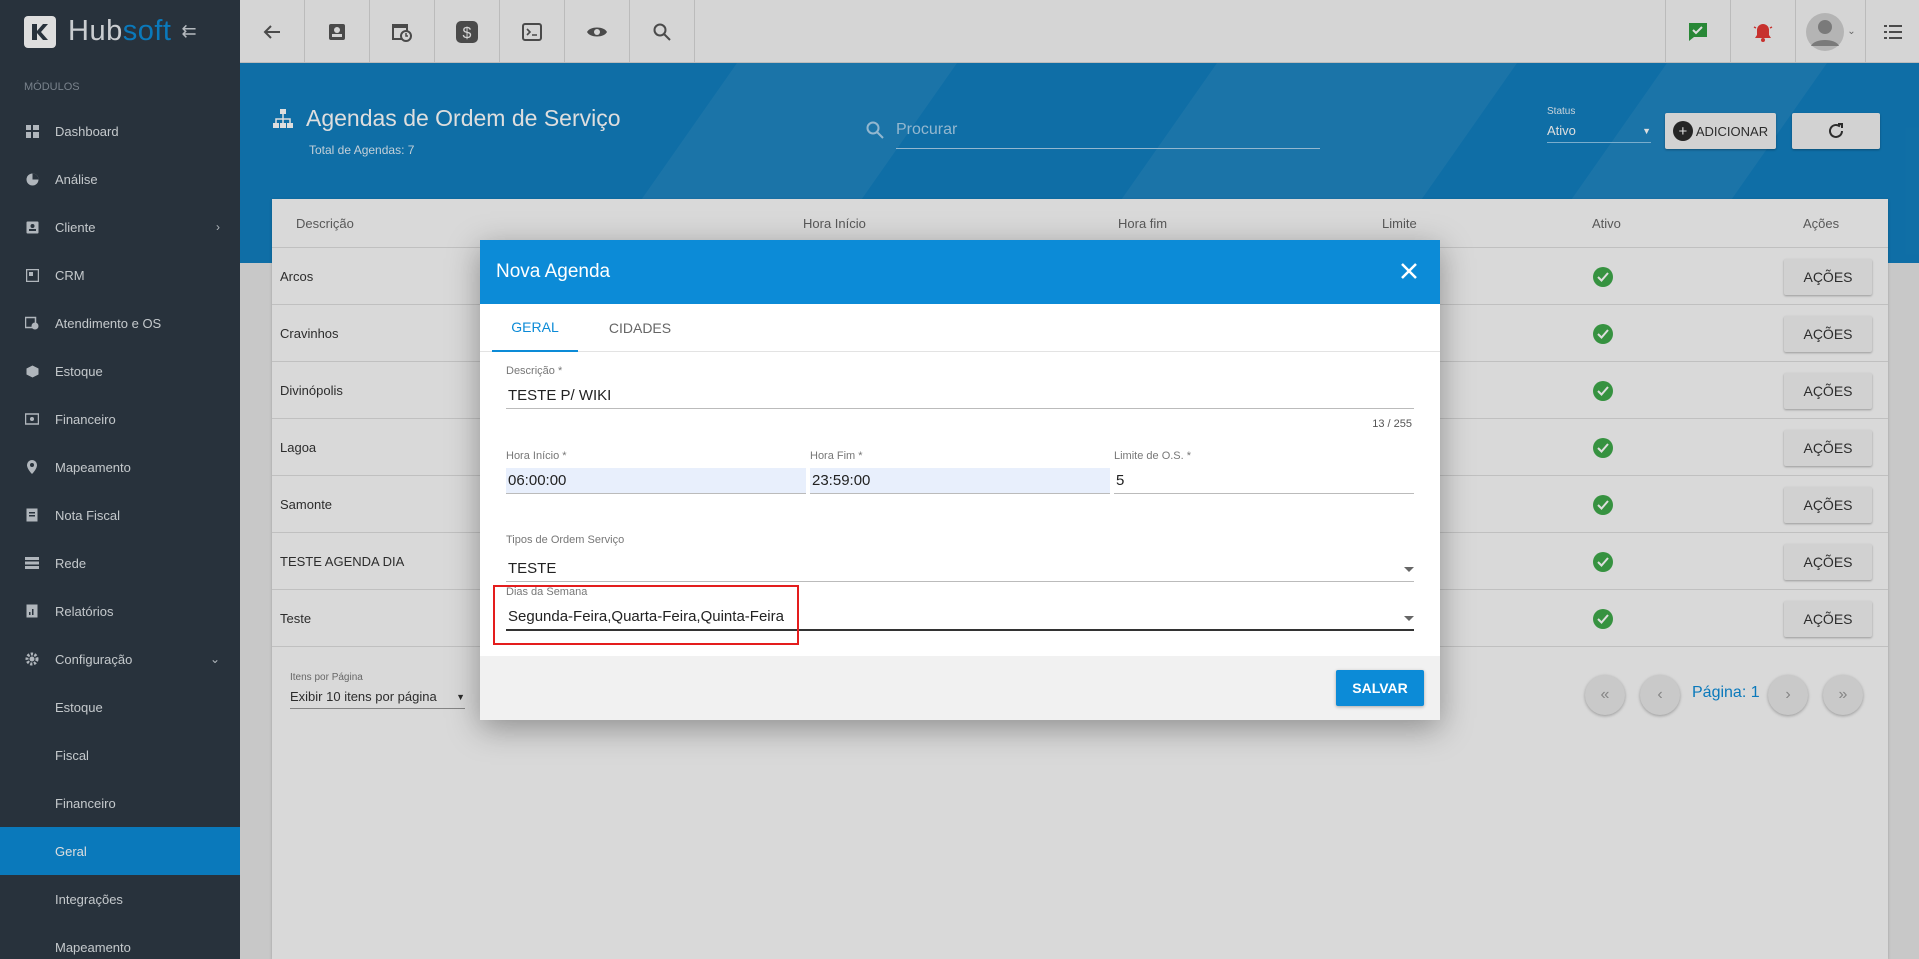 Image resolution: width=1919 pixels, height=959 pixels. Describe the element at coordinates (960, 328) in the screenshot. I see `modal-tabs: GERAL CIDADES` at that location.